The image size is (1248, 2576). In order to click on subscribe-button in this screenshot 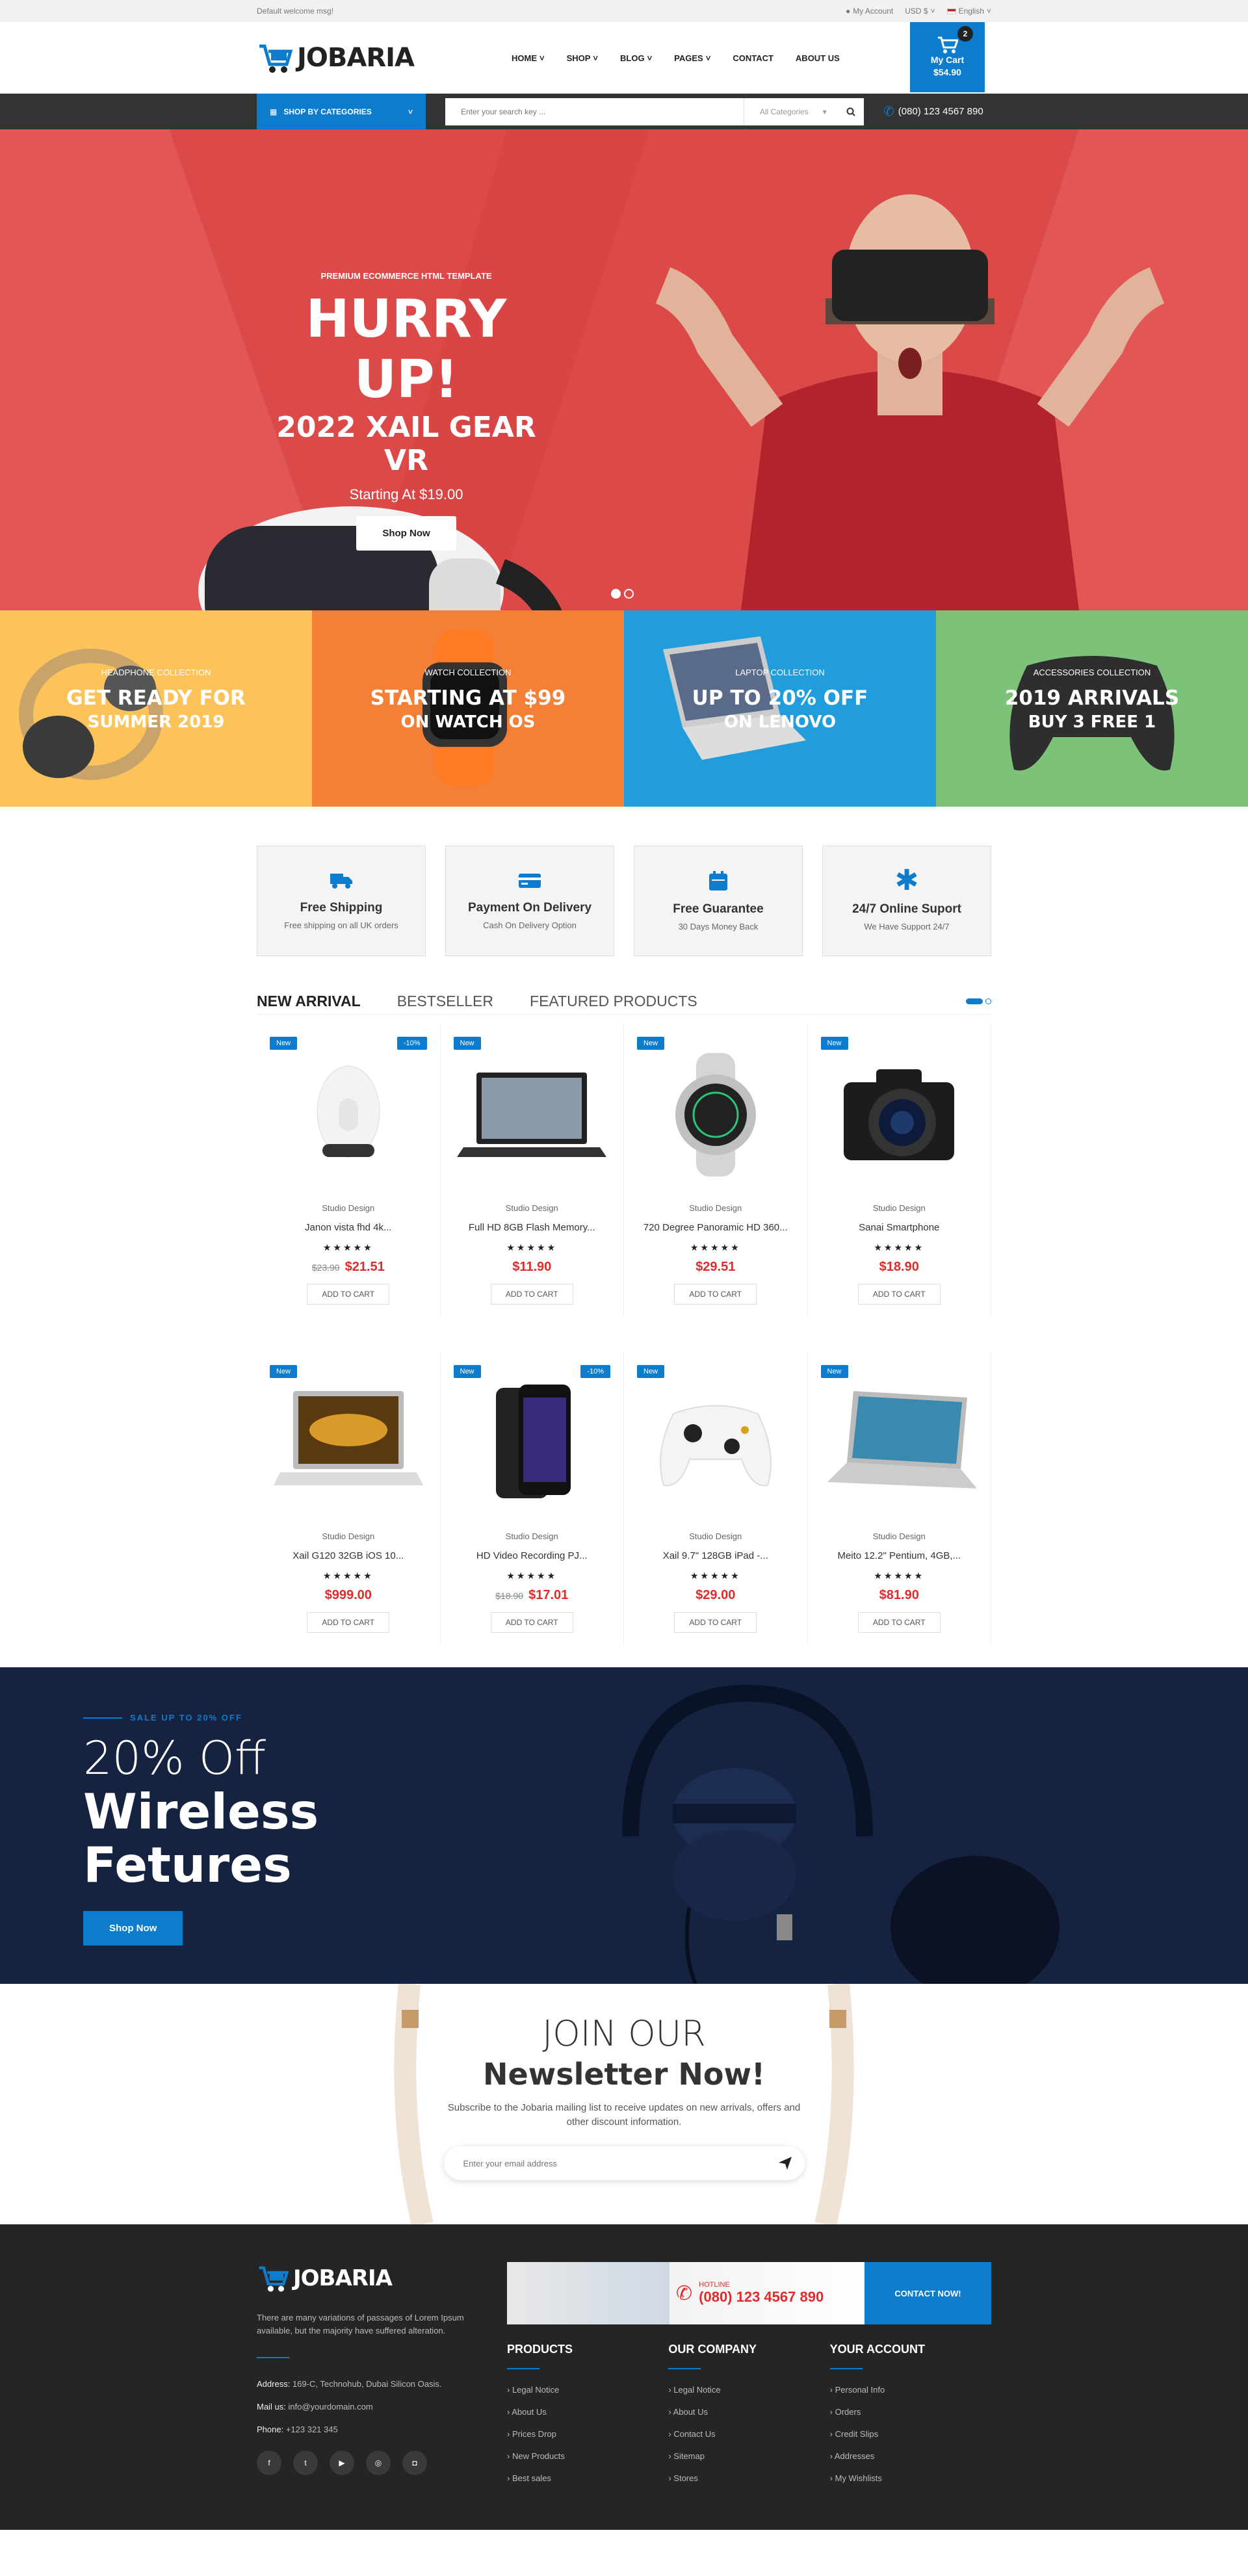, I will do `click(786, 2163)`.